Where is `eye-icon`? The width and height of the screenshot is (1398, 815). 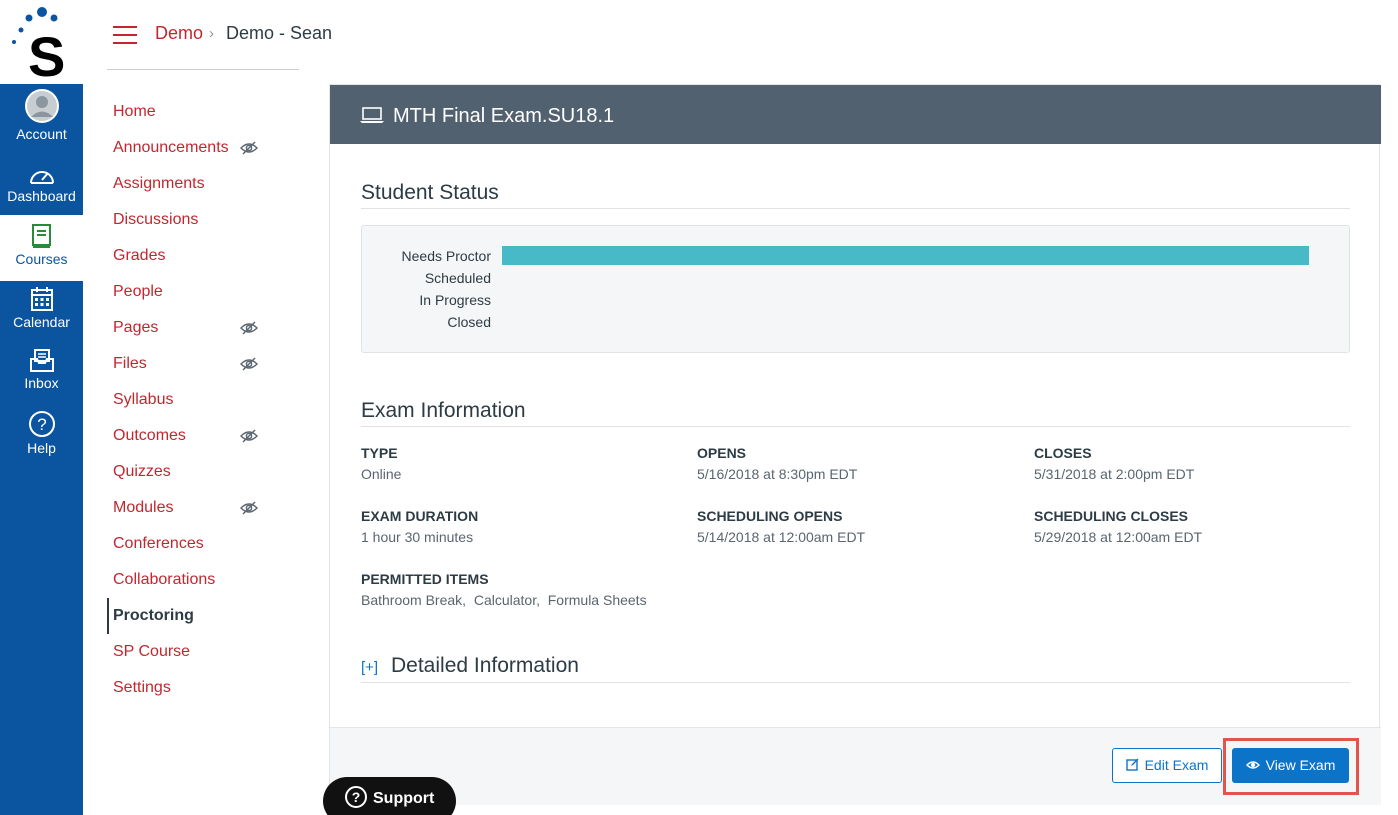 eye-icon is located at coordinates (1252, 765).